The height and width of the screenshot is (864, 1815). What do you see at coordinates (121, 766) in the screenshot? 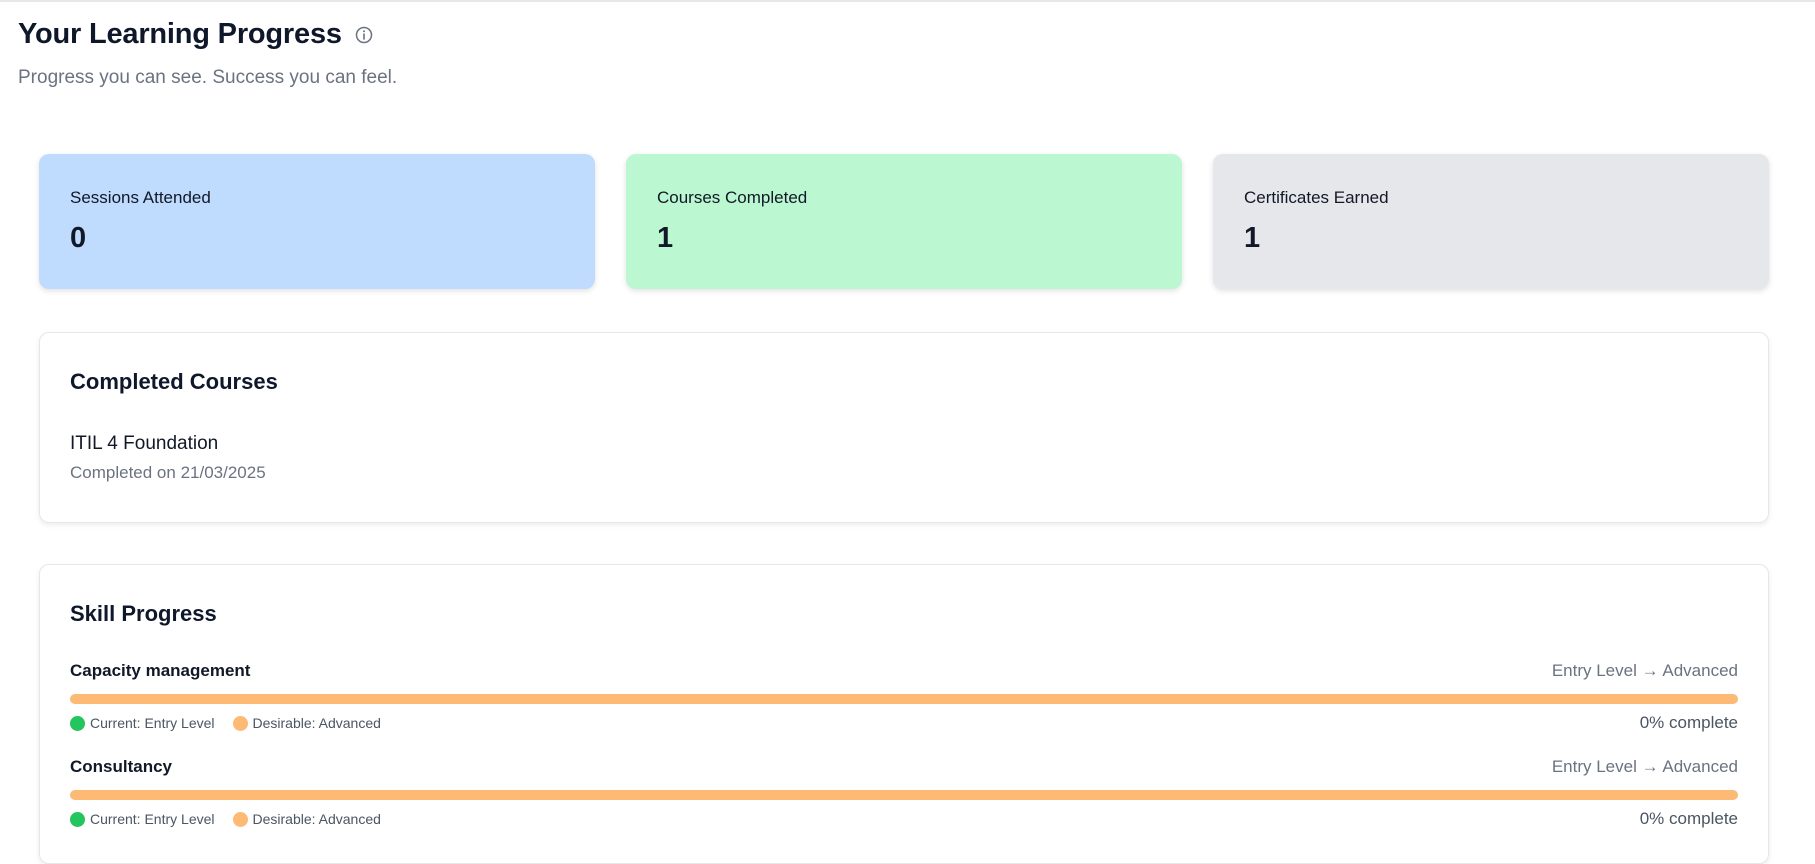
I see `skill-name: Consultancy` at bounding box center [121, 766].